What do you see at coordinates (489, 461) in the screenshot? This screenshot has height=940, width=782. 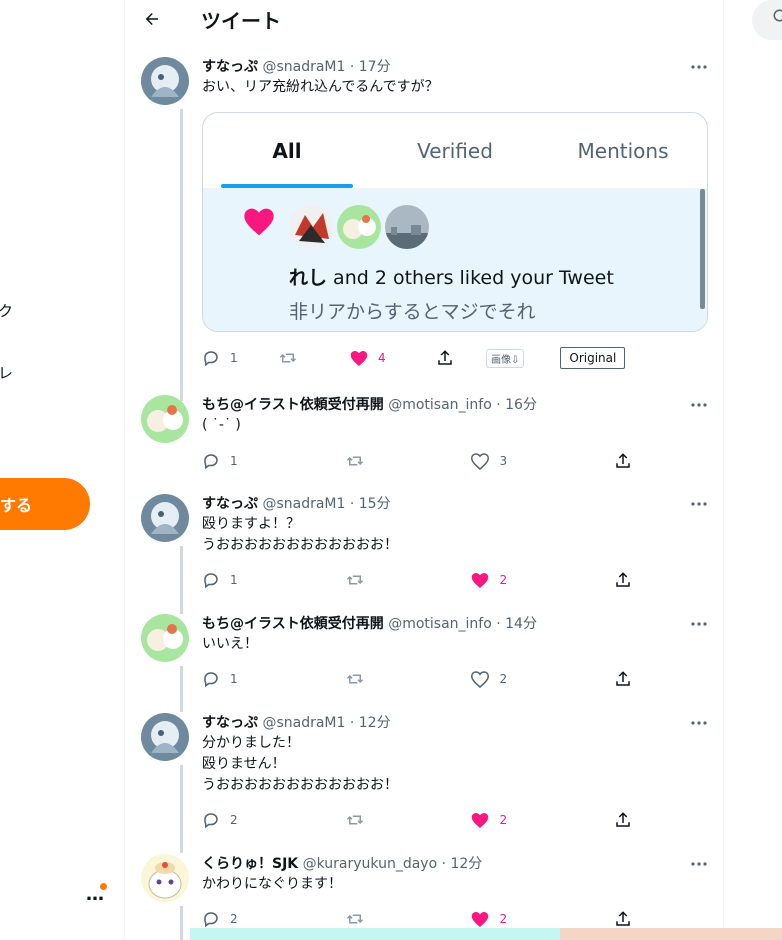 I see `like-button: 3` at bounding box center [489, 461].